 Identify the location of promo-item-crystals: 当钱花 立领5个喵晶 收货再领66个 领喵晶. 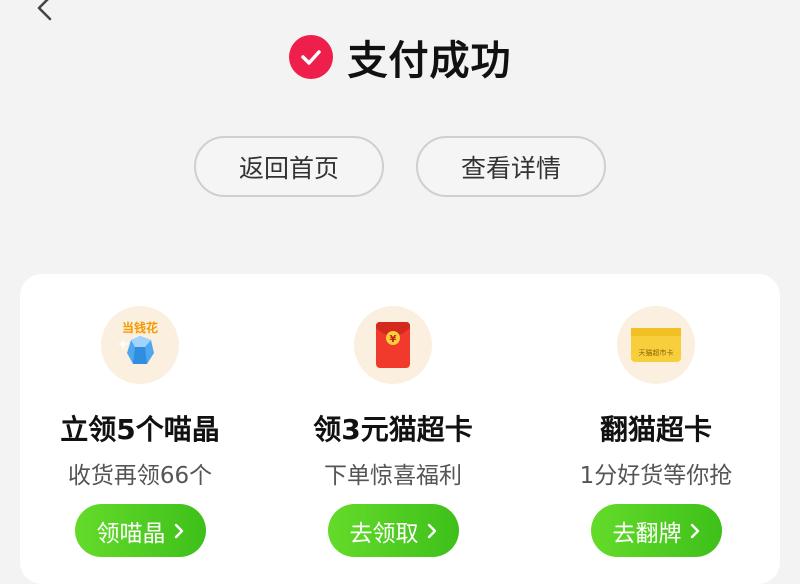
(140, 431).